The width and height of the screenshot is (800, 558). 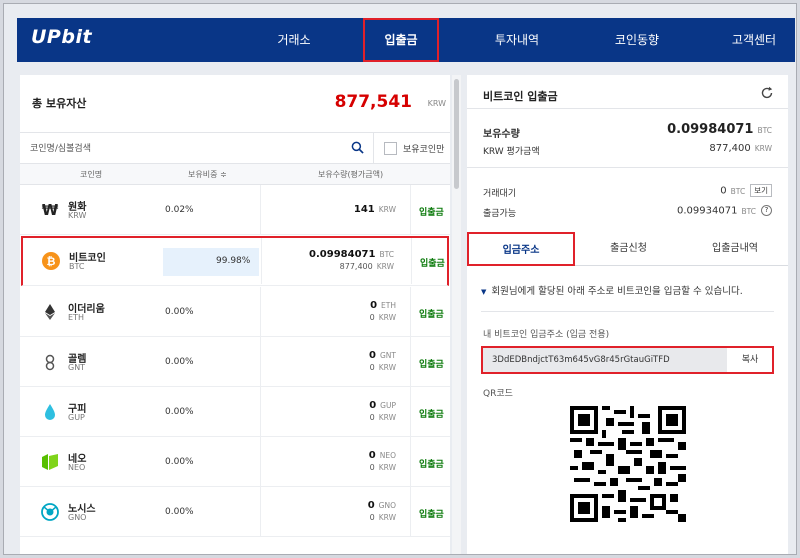 I want to click on bitcoin-icon: ₿, so click(x=51, y=261).